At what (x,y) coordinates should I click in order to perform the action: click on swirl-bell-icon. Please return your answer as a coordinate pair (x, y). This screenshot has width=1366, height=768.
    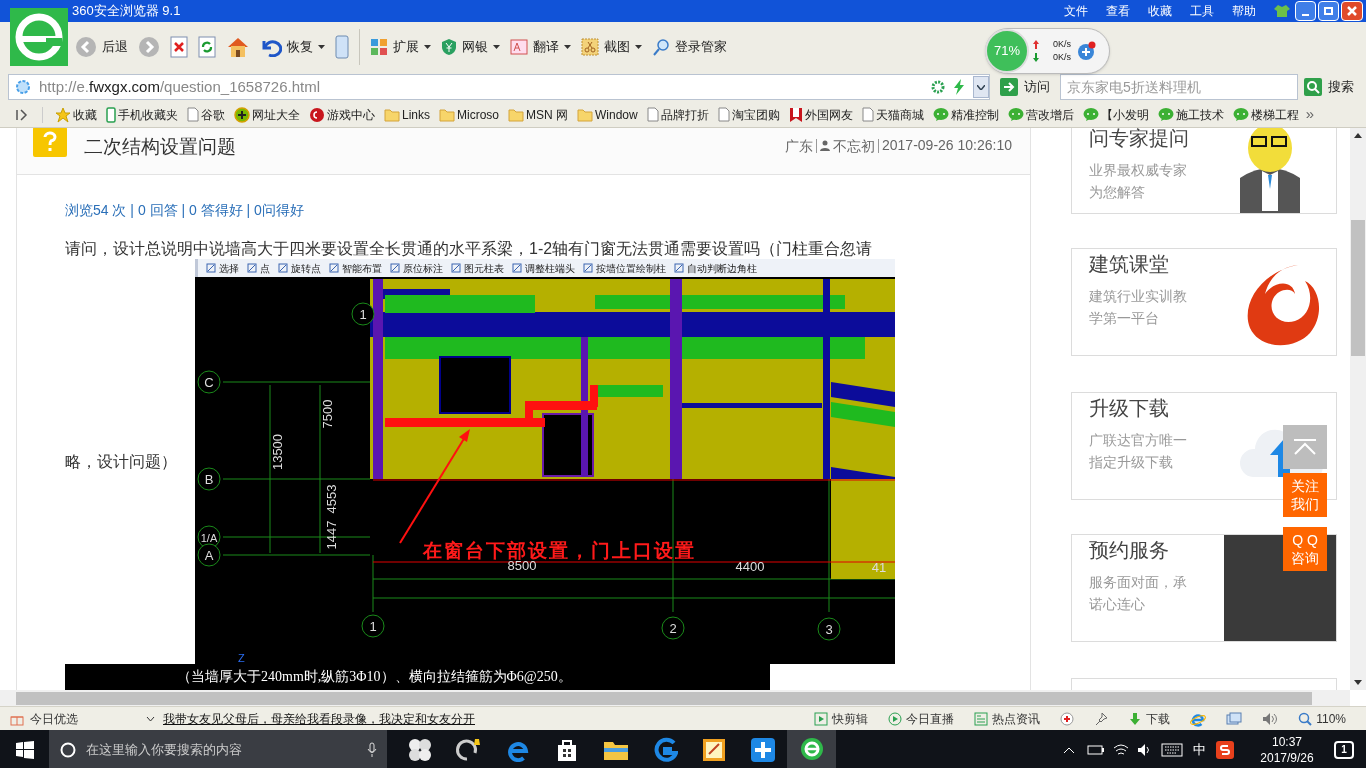
    Looking at the image, I should click on (468, 750).